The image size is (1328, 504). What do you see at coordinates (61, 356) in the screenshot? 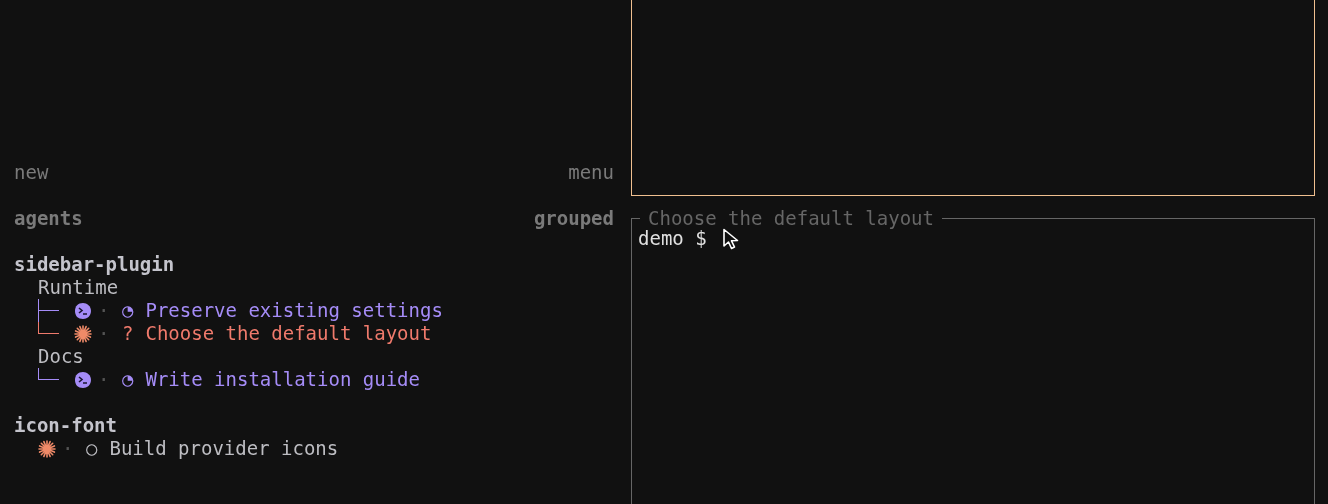
I see `group-name: Docs` at bounding box center [61, 356].